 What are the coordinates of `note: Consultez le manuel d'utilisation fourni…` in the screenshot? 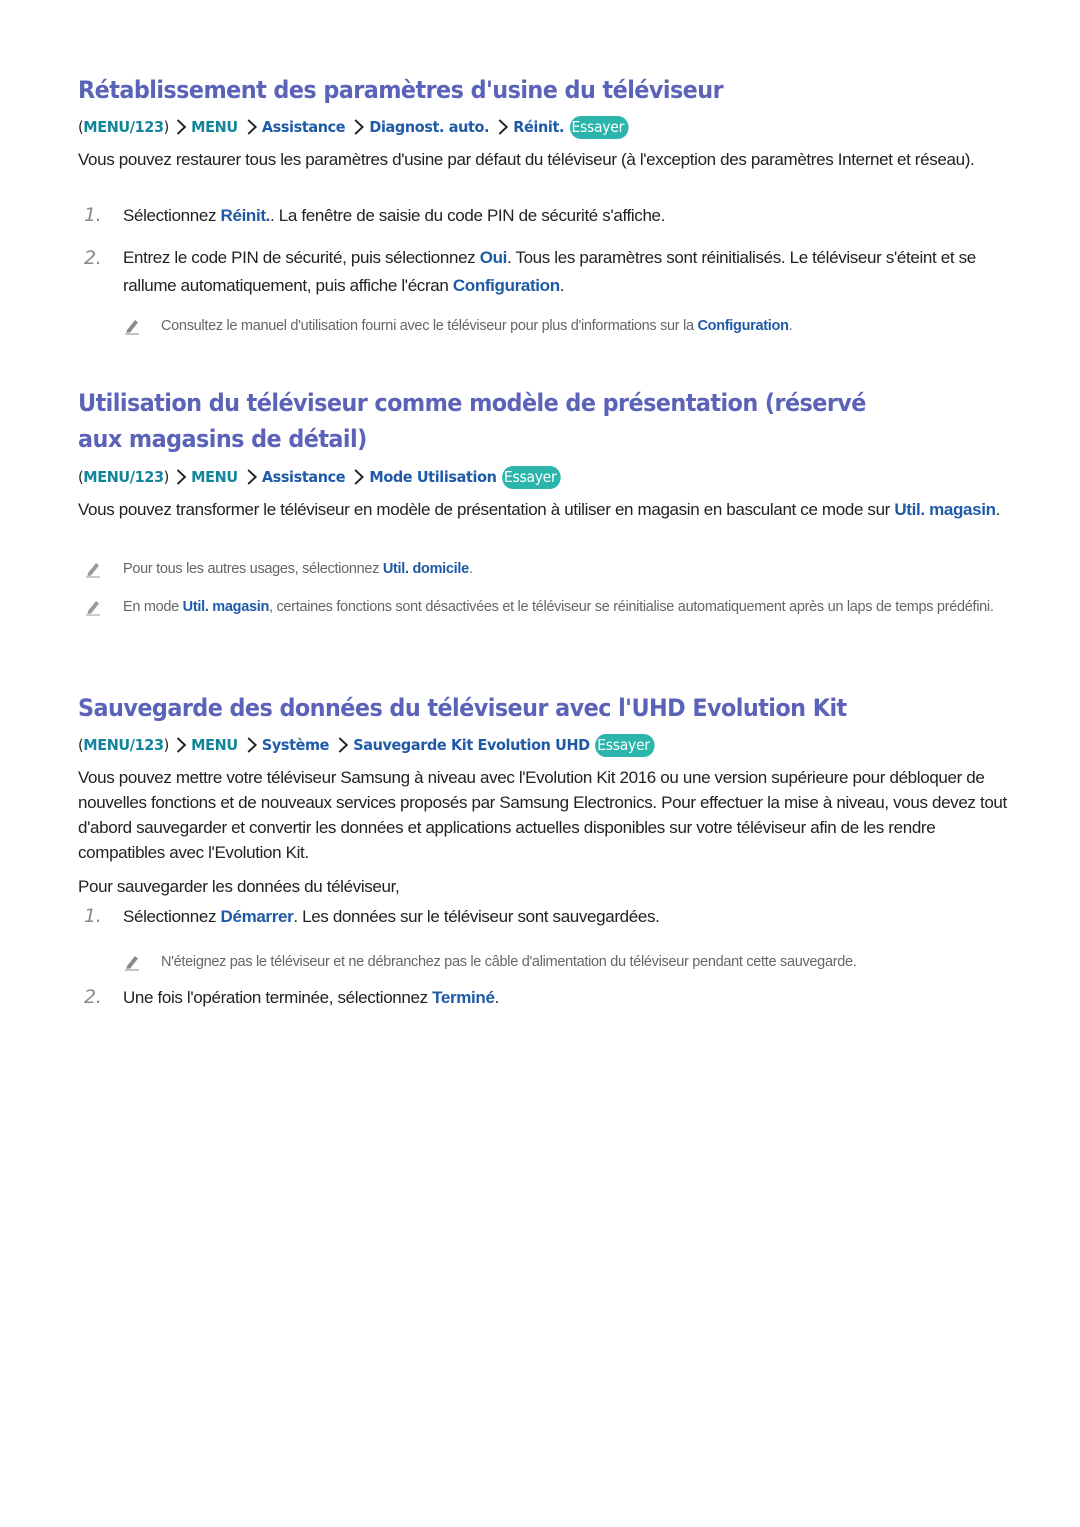 It's located at (565, 326).